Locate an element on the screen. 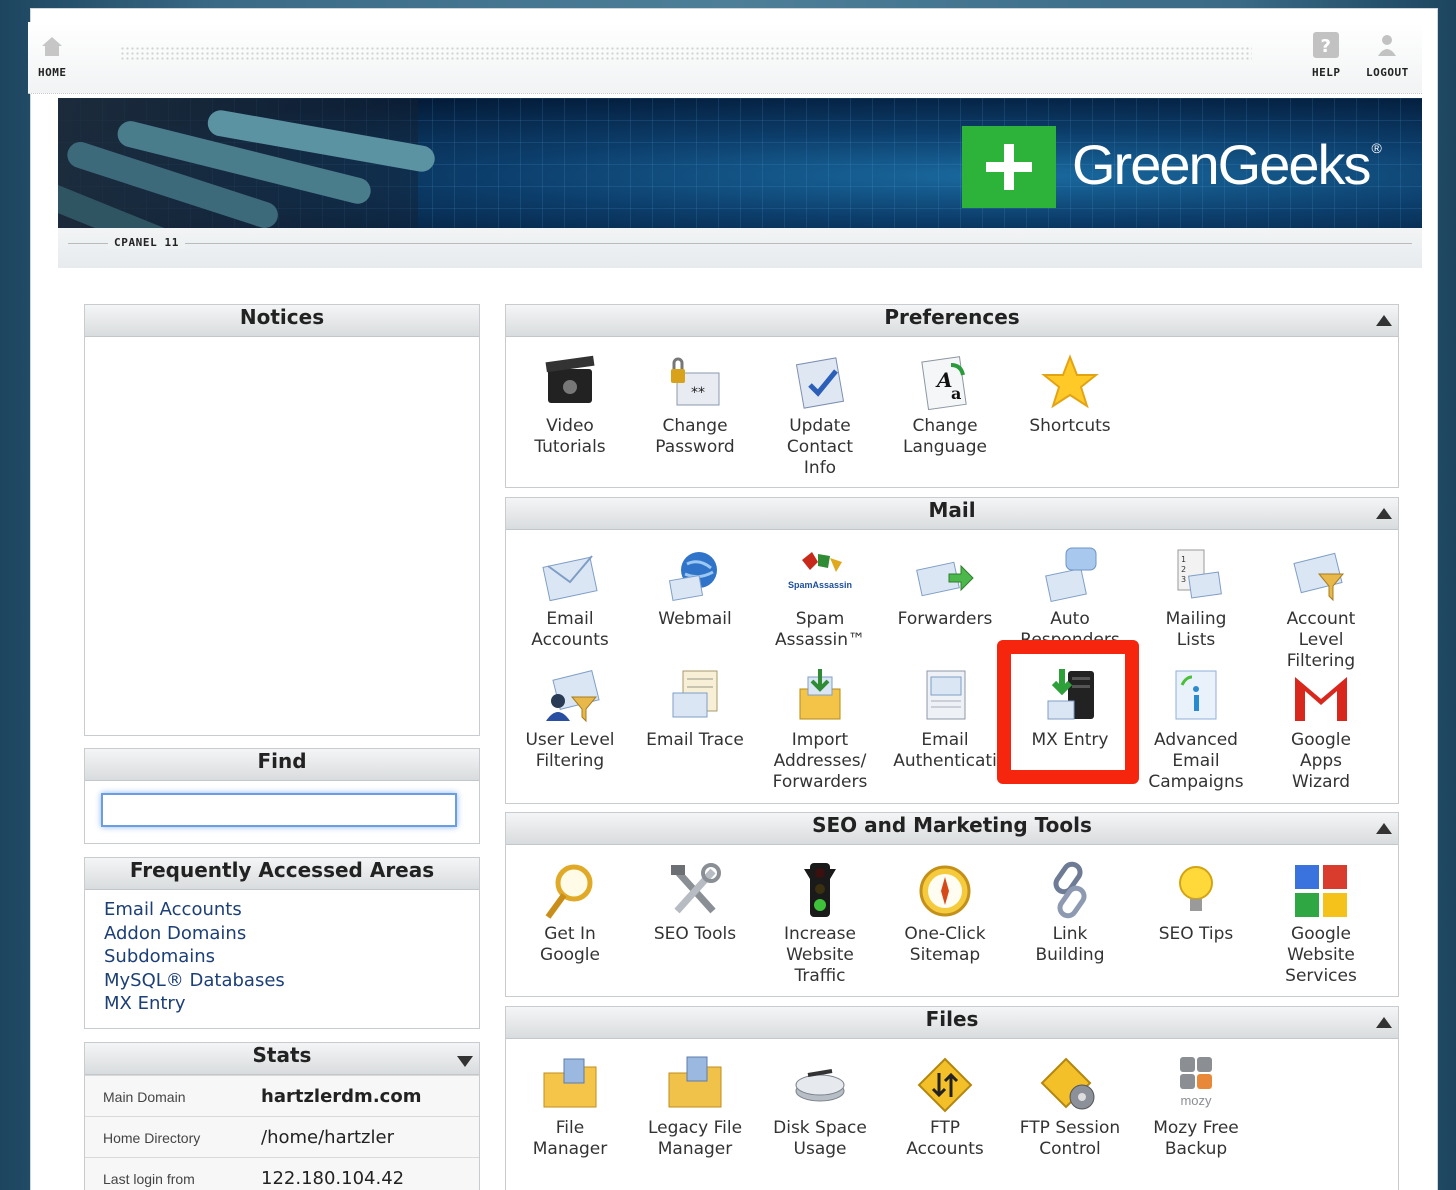  preferences-header: Preferences is located at coordinates (952, 321).